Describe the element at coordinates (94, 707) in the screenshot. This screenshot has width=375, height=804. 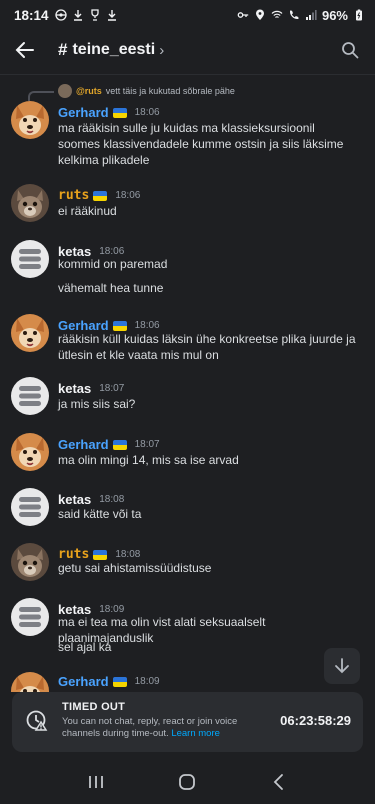
I see `timeout-title: TIMED OUT` at that location.